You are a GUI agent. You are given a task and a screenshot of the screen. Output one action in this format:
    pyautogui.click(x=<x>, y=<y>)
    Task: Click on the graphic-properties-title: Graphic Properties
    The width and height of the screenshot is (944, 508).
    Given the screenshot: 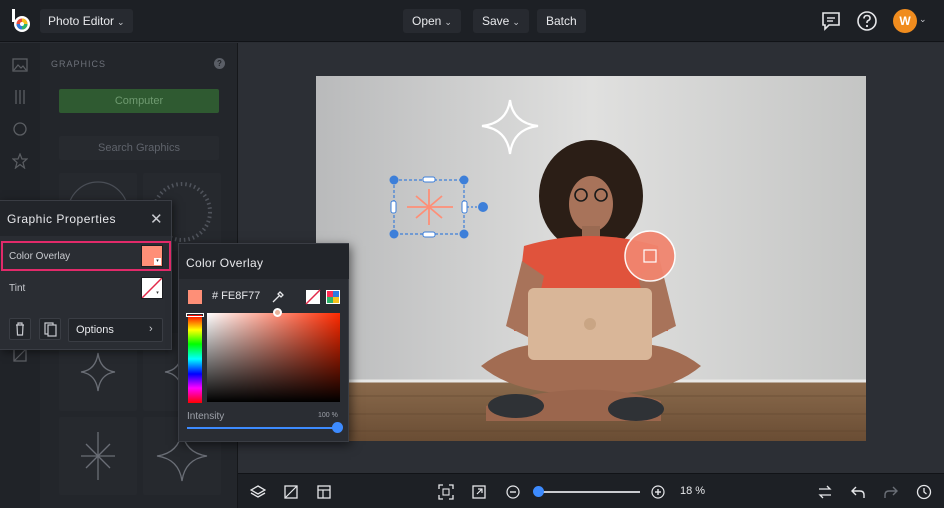 What is the action you would take?
    pyautogui.click(x=62, y=219)
    